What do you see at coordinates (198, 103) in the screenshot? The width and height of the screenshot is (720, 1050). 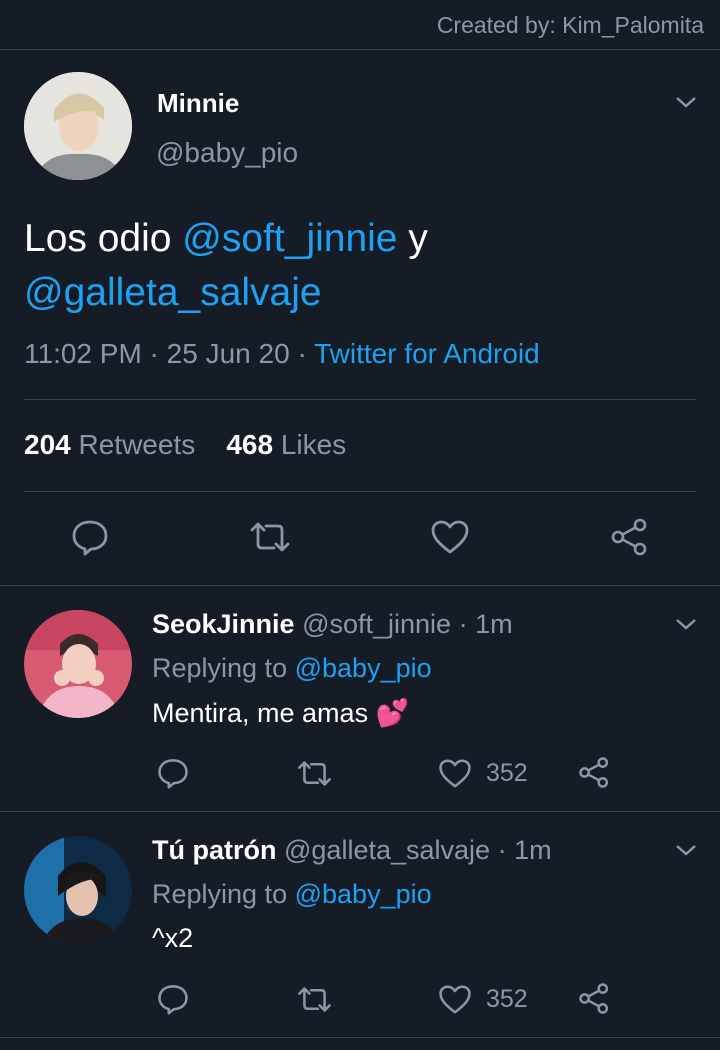 I see `main-display-name: Minnie` at bounding box center [198, 103].